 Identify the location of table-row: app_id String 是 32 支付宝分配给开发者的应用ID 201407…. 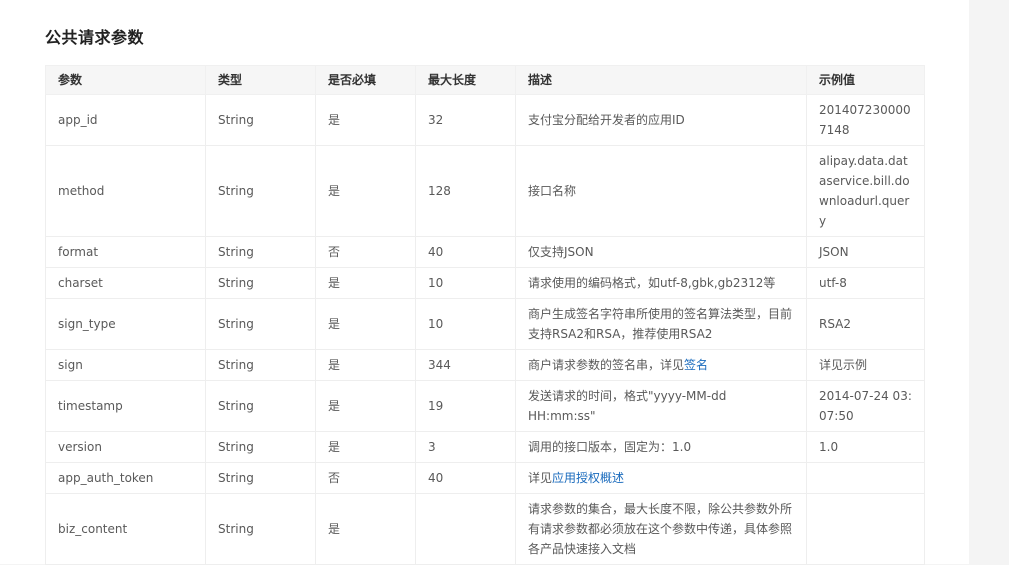
(485, 120).